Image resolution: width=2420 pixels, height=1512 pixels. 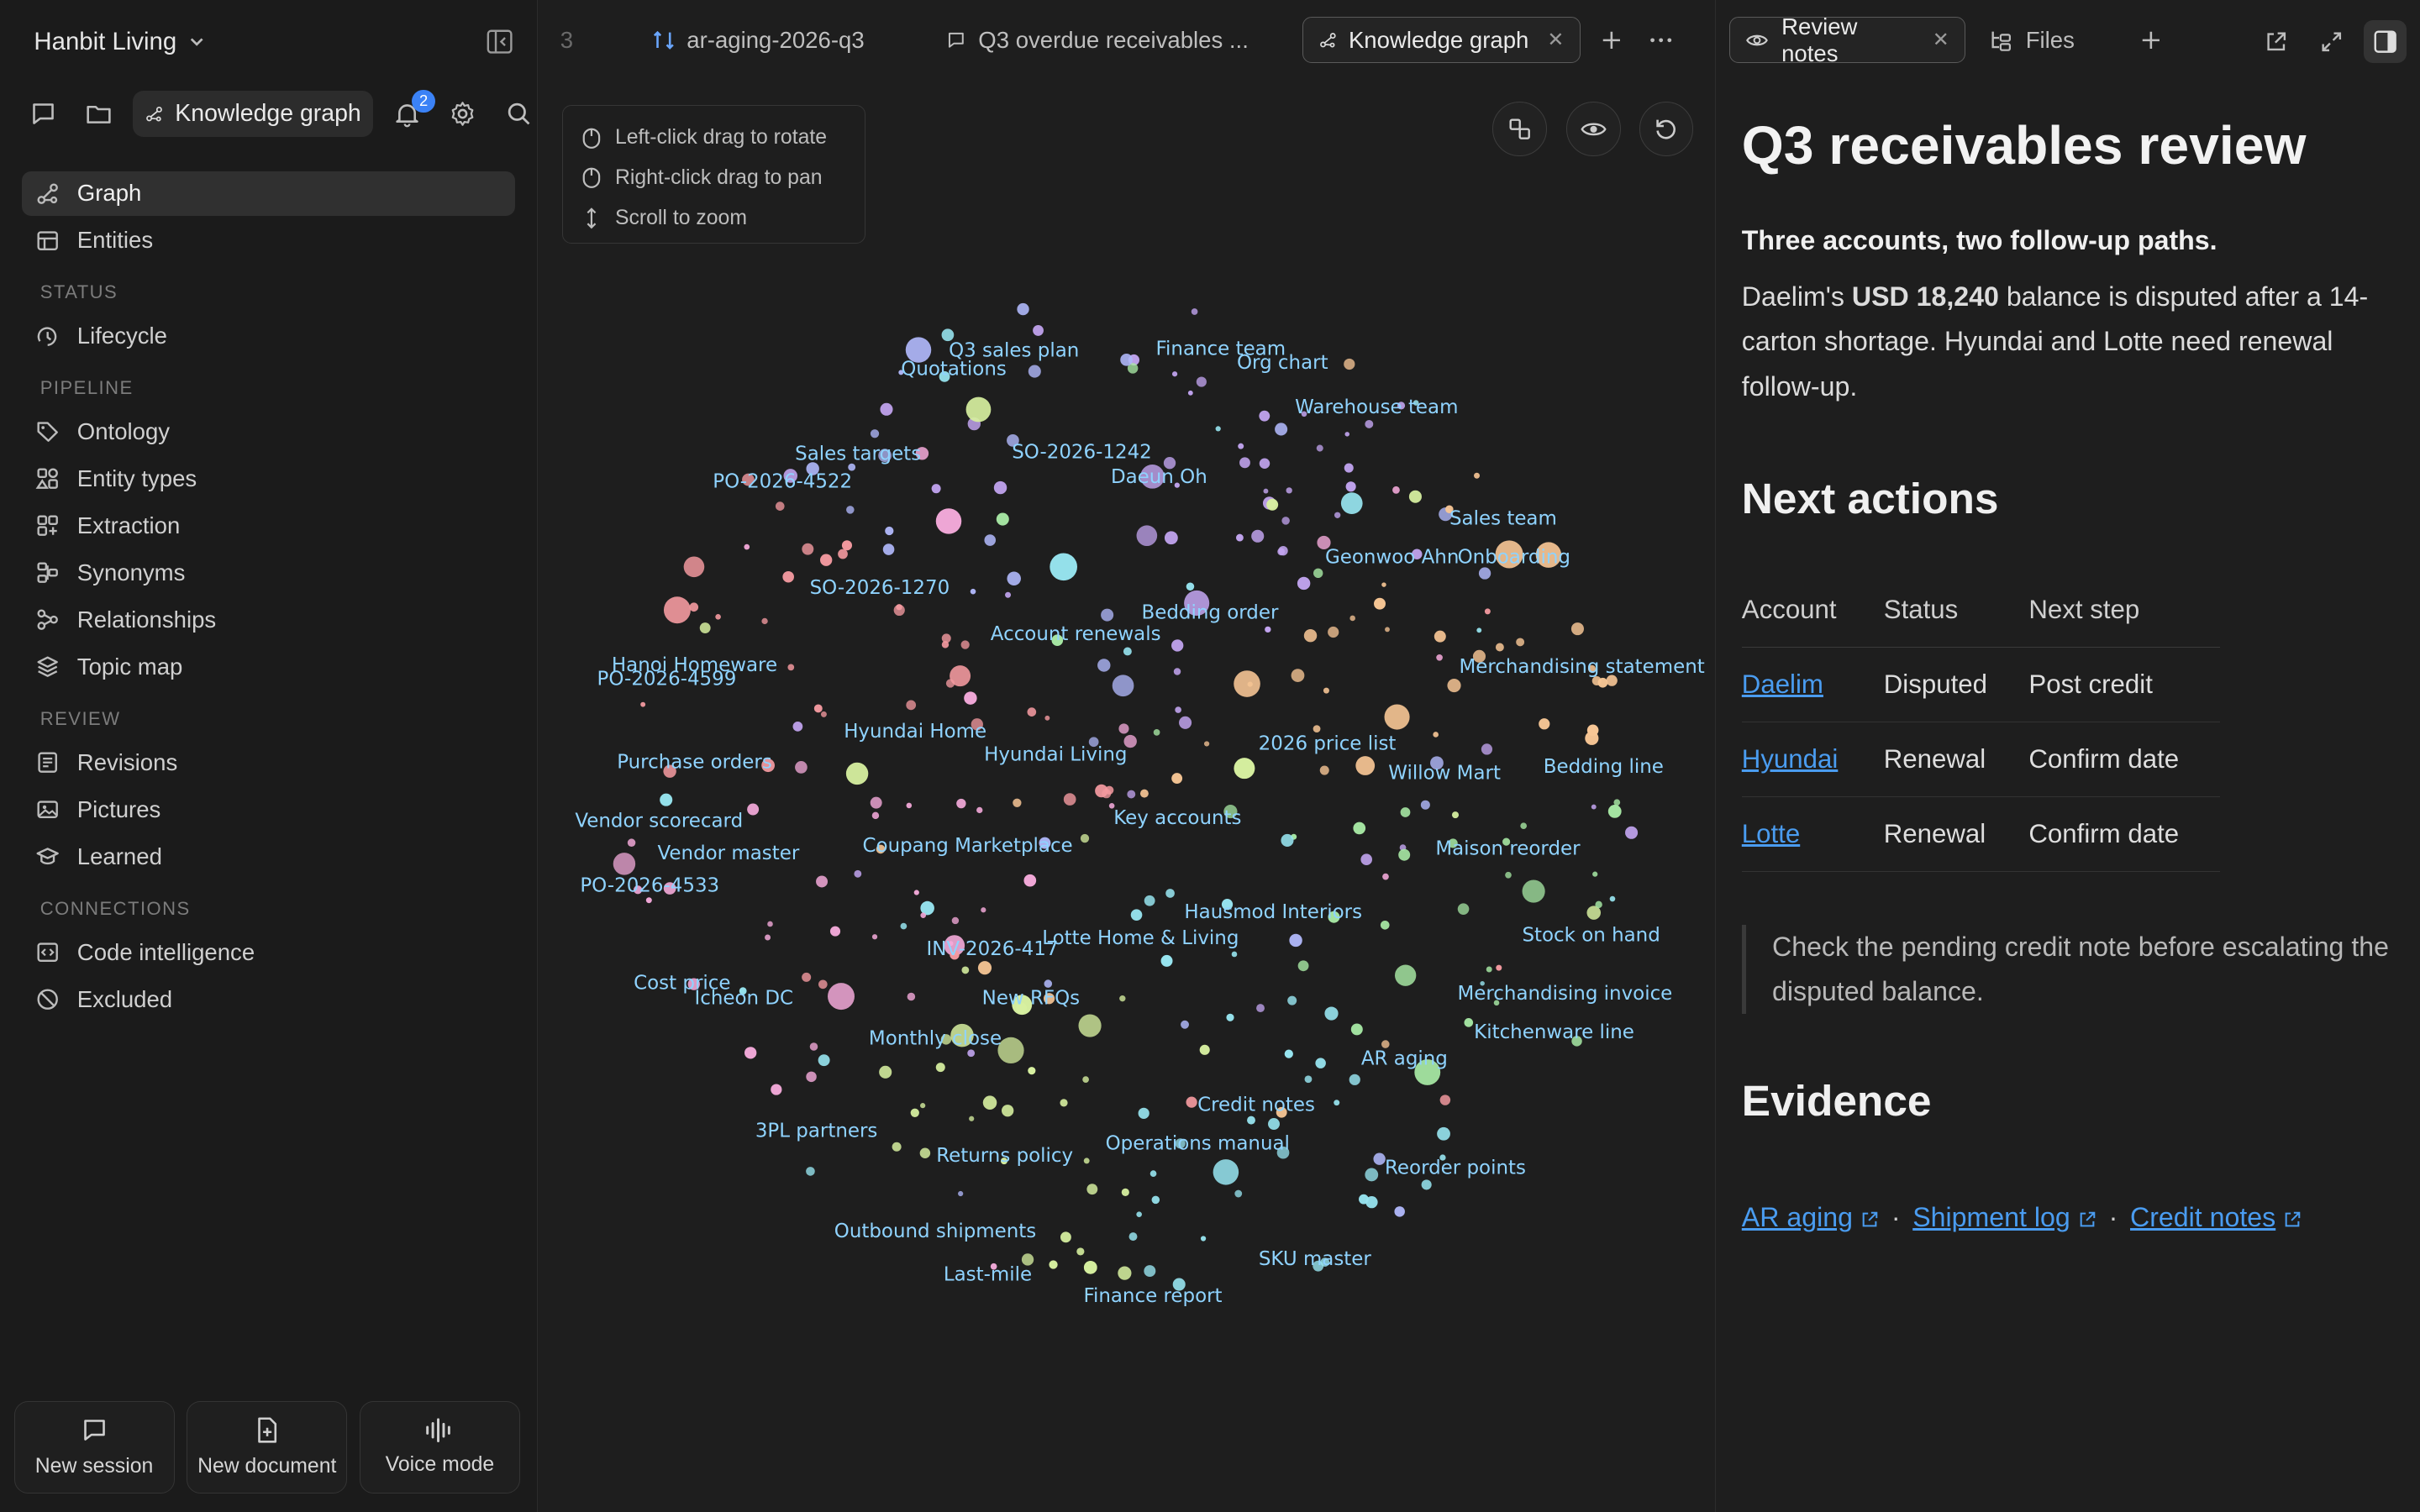 I want to click on account-link: Hyundai, so click(x=1791, y=759).